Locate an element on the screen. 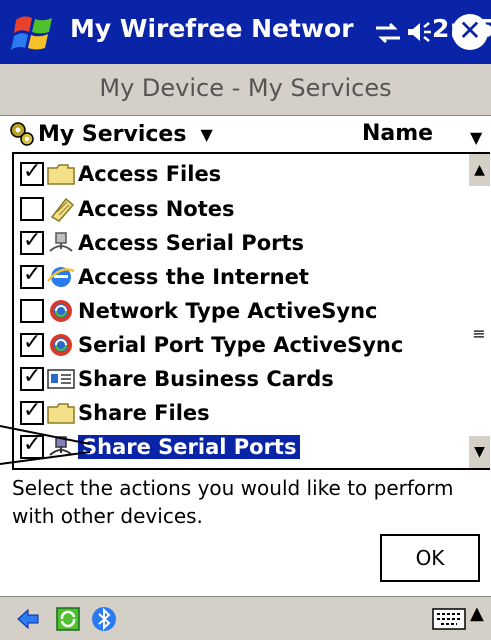 The height and width of the screenshot is (640, 491). list-item: ✓ Serial Port Type ActiveSync is located at coordinates (242, 344).